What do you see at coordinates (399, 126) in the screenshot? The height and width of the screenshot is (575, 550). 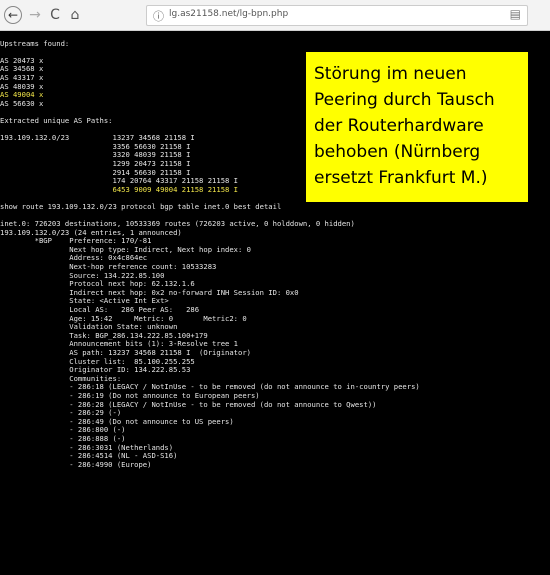 I see `note-line: der Routerhardware` at bounding box center [399, 126].